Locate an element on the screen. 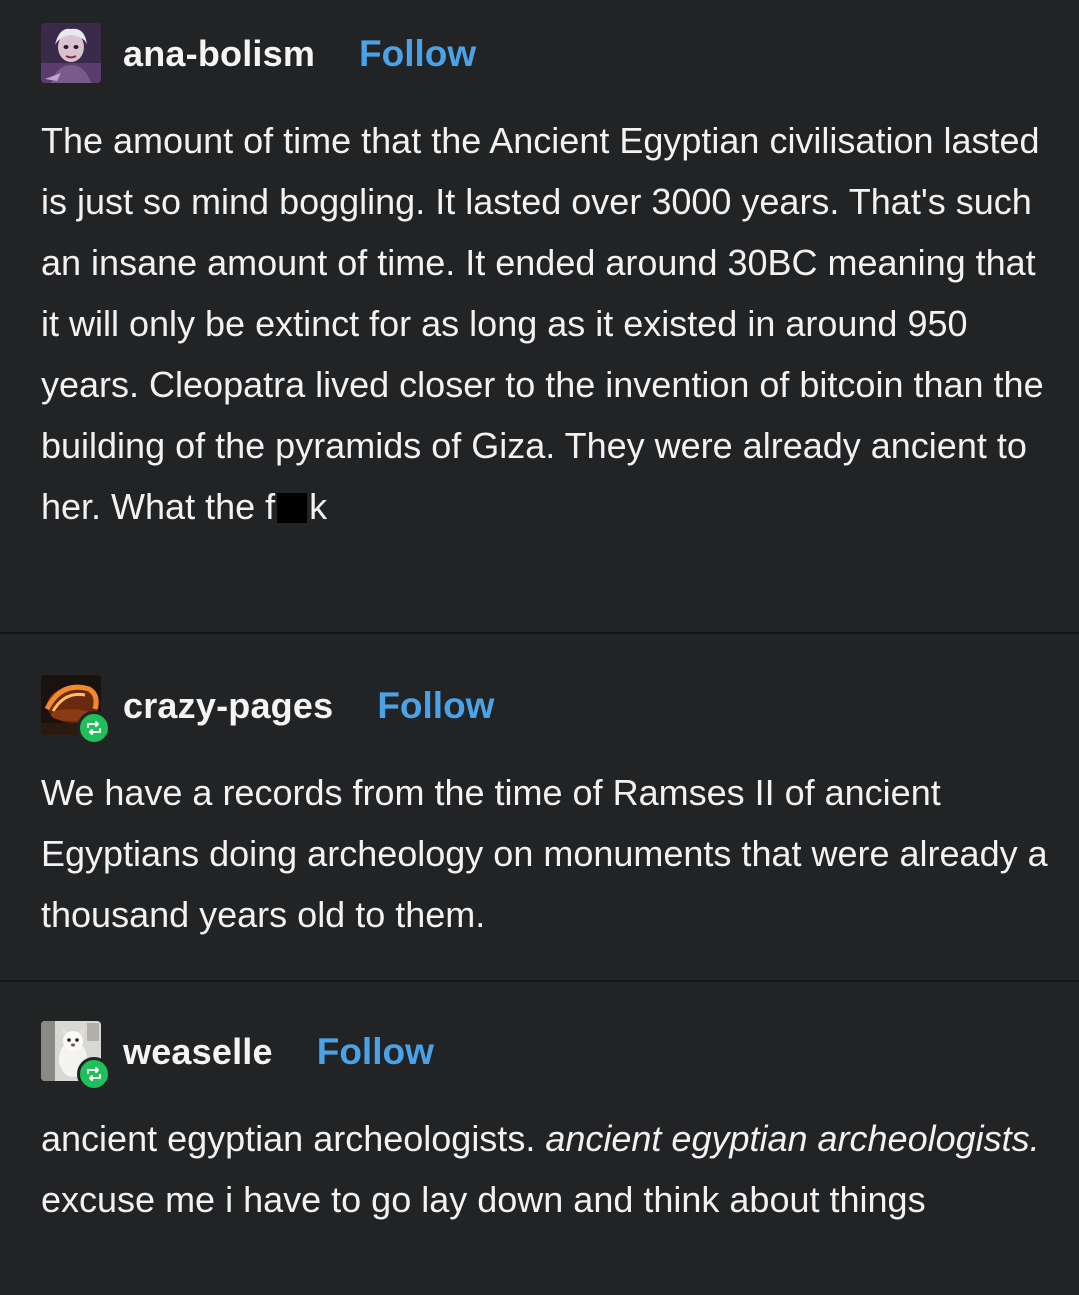 The width and height of the screenshot is (1079, 1295). post-header: ana-bolism Follow is located at coordinates (258, 54).